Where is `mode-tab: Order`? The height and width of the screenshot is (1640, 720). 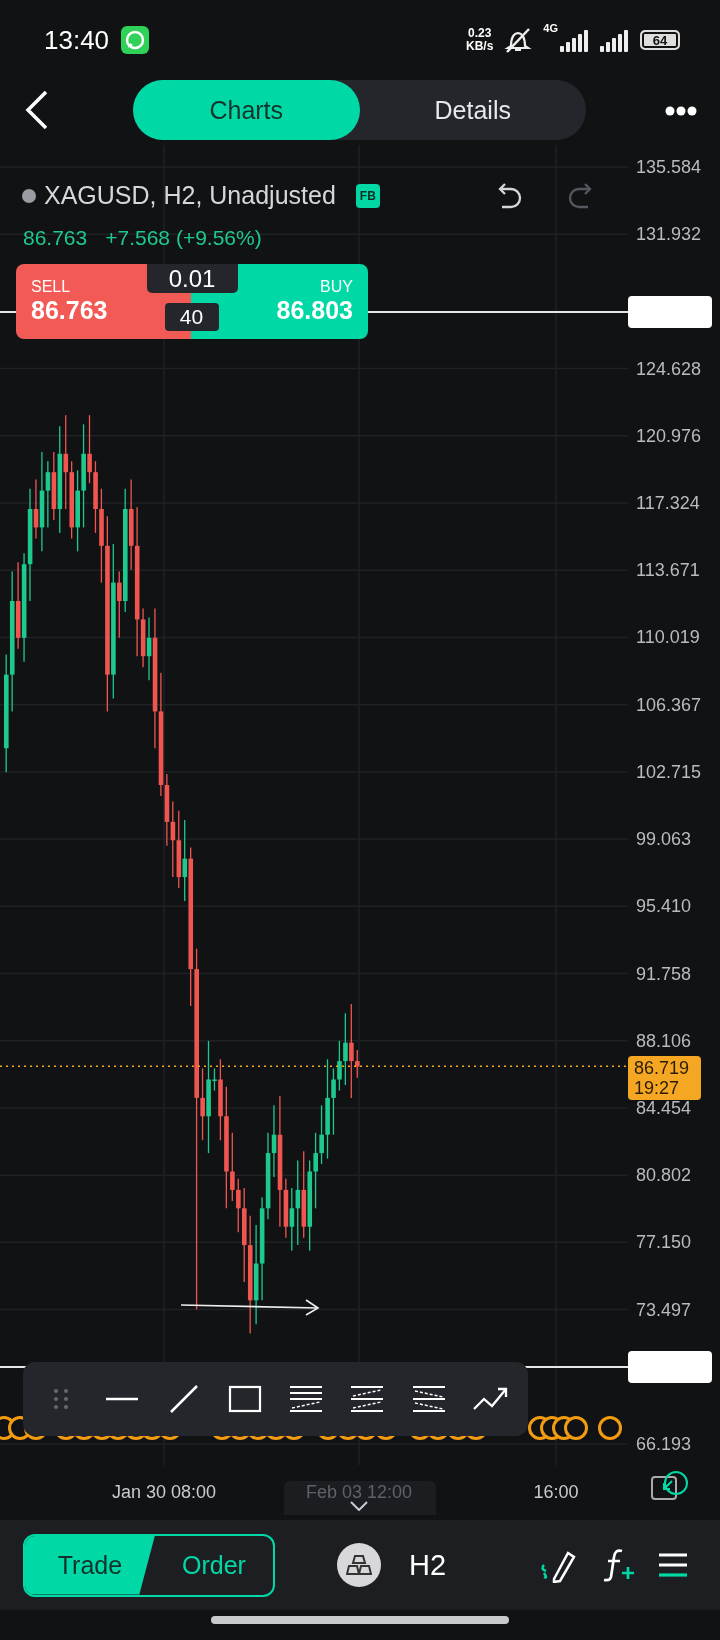
mode-tab: Order is located at coordinates (213, 1565).